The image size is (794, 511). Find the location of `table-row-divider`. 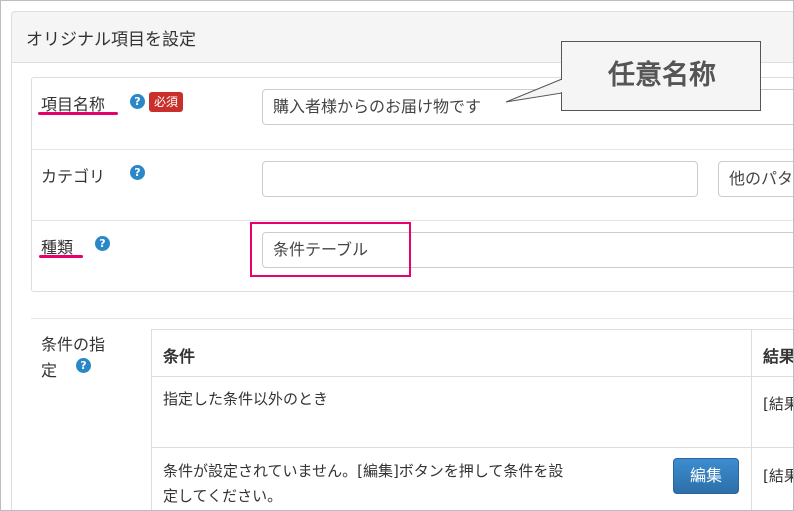

table-row-divider is located at coordinates (472, 447).